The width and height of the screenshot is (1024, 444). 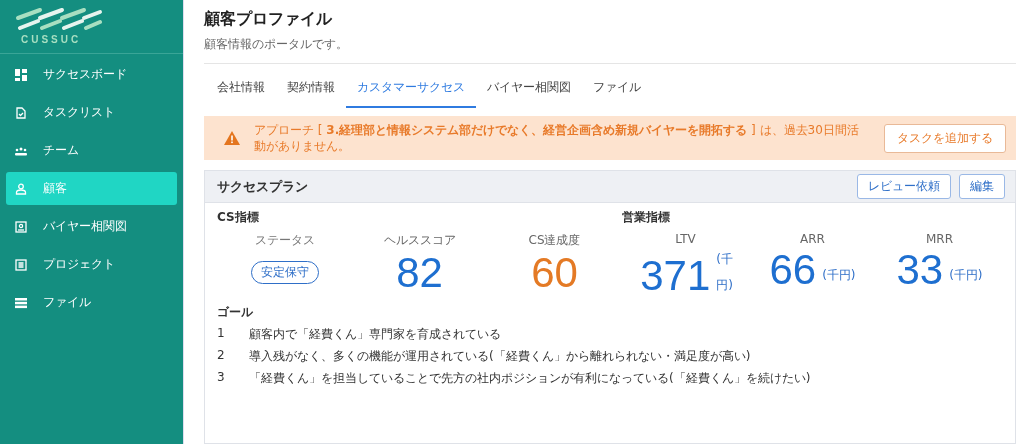 I want to click on section-heading: ゴール, so click(x=235, y=312).